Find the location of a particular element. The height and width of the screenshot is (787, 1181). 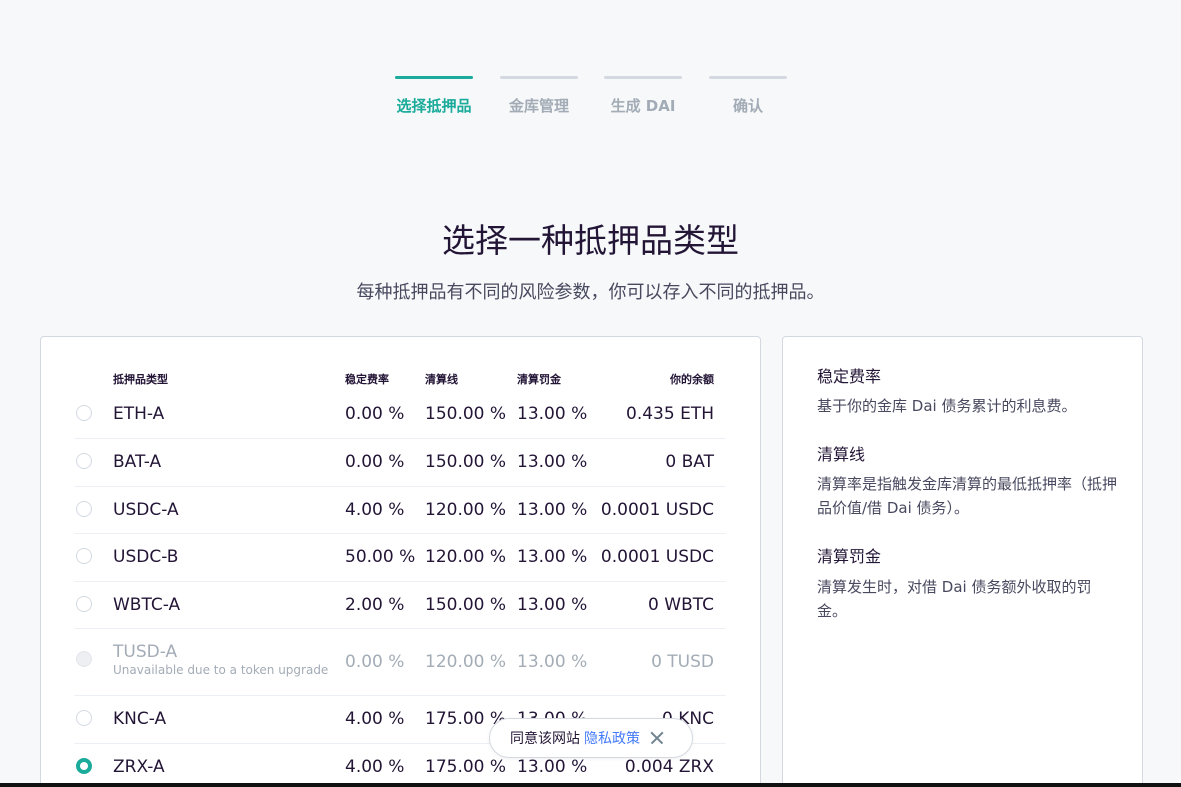

column-header-type: 抵押品类型 is located at coordinates (140, 379).